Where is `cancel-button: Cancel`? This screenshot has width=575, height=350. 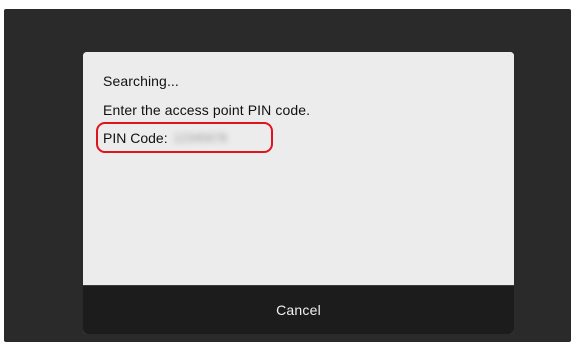
cancel-button: Cancel is located at coordinates (298, 309).